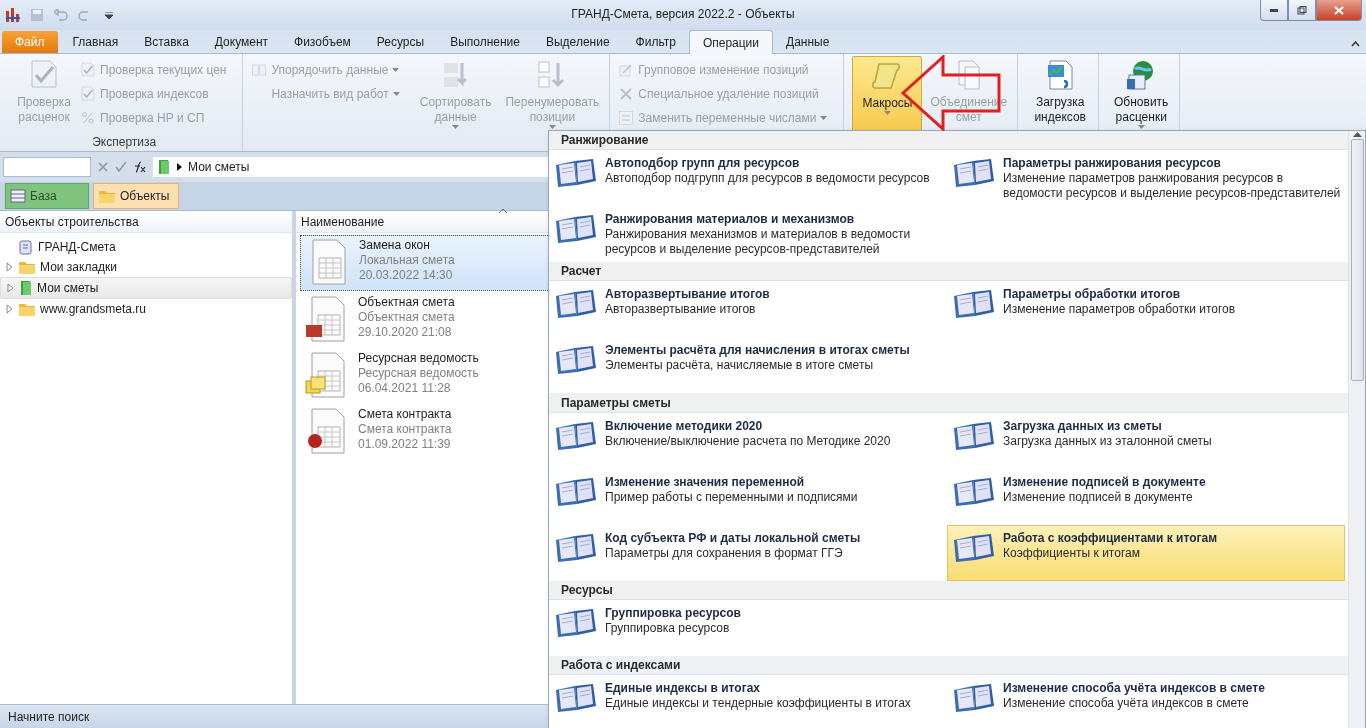 This screenshot has height=728, width=1366. What do you see at coordinates (748, 234) in the screenshot?
I see `macro-item: Ранжирования материалов и механизмов Ранжирования механизмов и материалов в ведомости ресурсов и выделение ресурсов-представителей` at bounding box center [748, 234].